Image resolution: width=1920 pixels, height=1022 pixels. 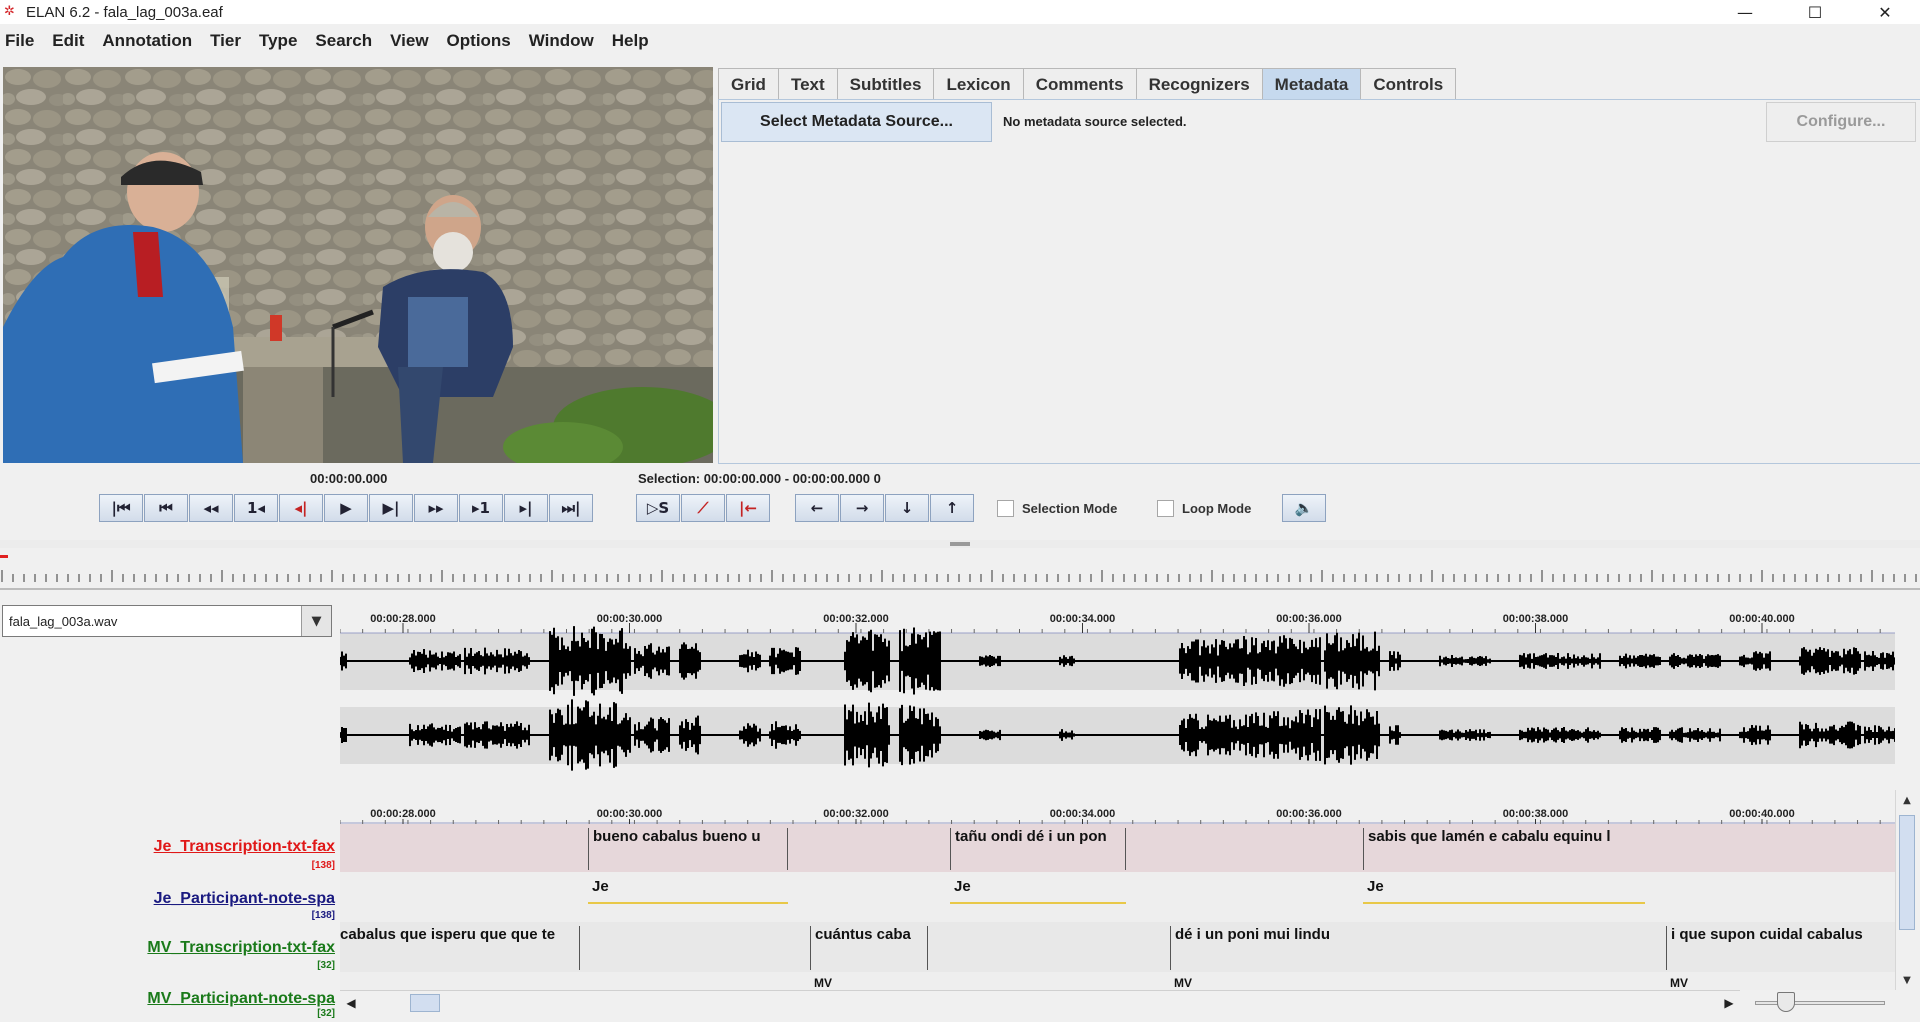 I want to click on play-selection-icon: ▷S, so click(x=658, y=508).